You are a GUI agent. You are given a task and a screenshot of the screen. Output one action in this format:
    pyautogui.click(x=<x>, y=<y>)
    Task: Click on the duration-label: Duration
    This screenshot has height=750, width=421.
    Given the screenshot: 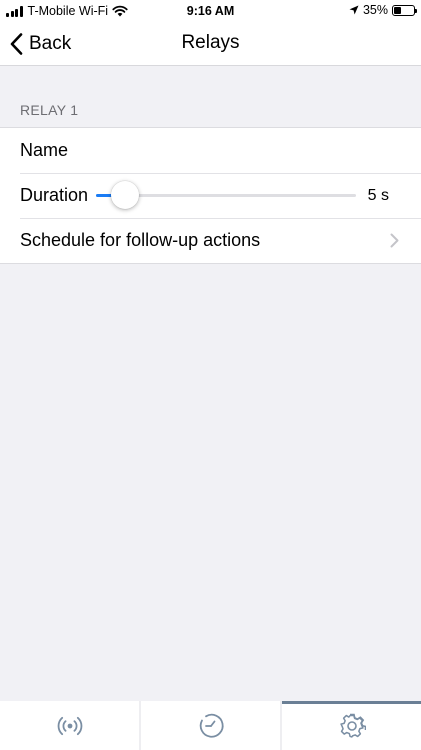 What is the action you would take?
    pyautogui.click(x=54, y=195)
    